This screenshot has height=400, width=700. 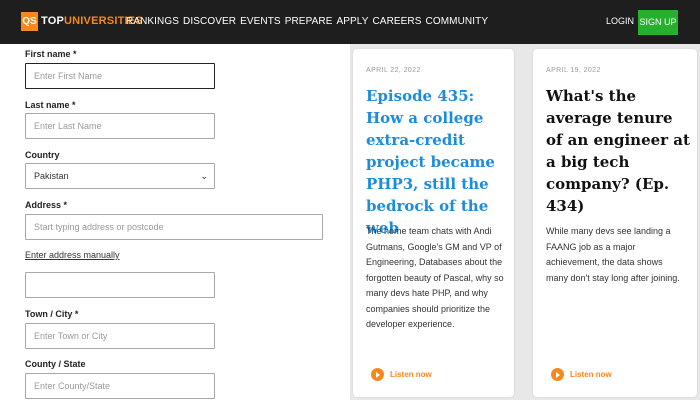 What do you see at coordinates (658, 22) in the screenshot?
I see `signup-button: SIGN UP` at bounding box center [658, 22].